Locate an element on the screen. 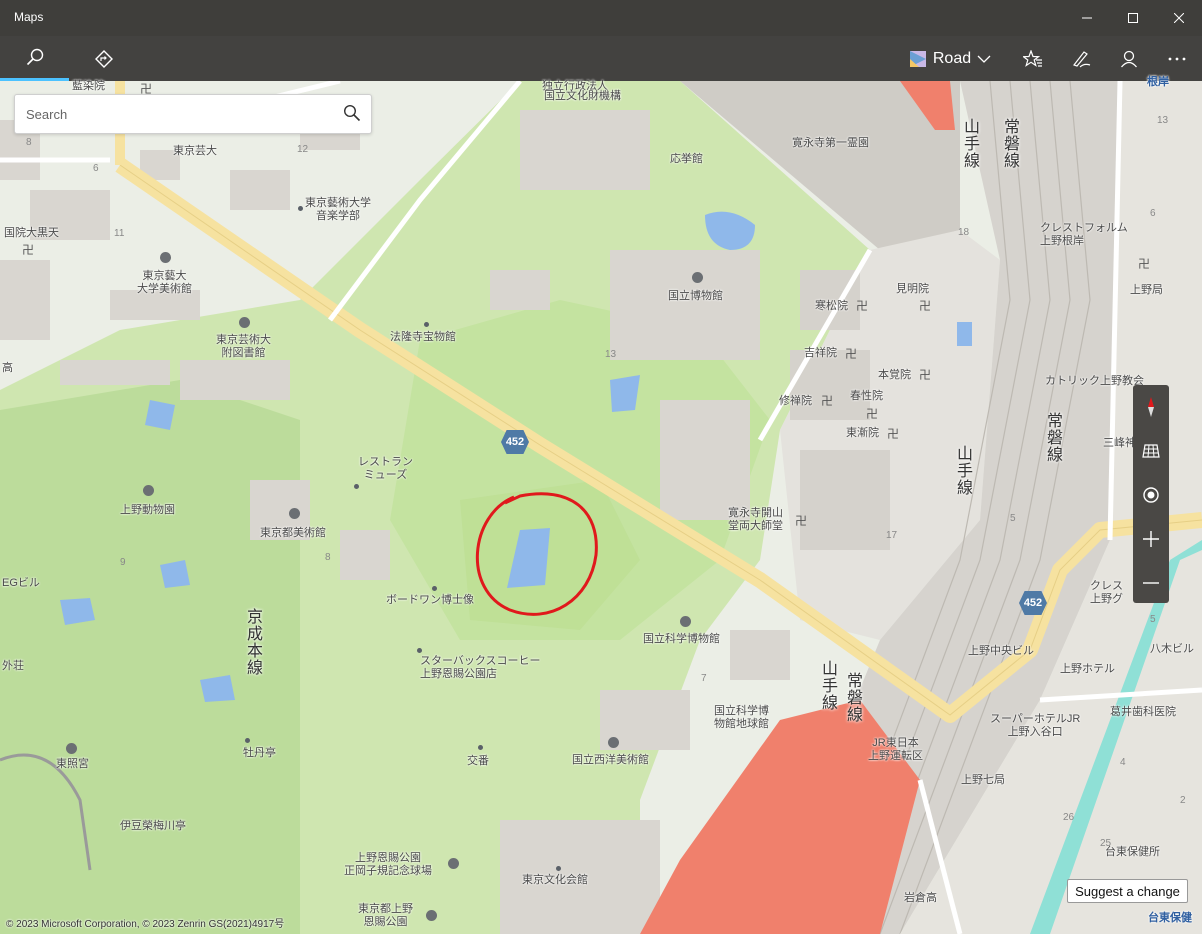  map-controls is located at coordinates (1151, 494).